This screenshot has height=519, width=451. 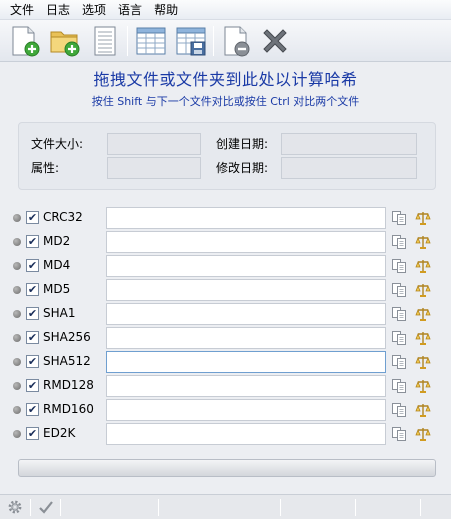 I want to click on file-size-label: 文件大小:, so click(x=57, y=144).